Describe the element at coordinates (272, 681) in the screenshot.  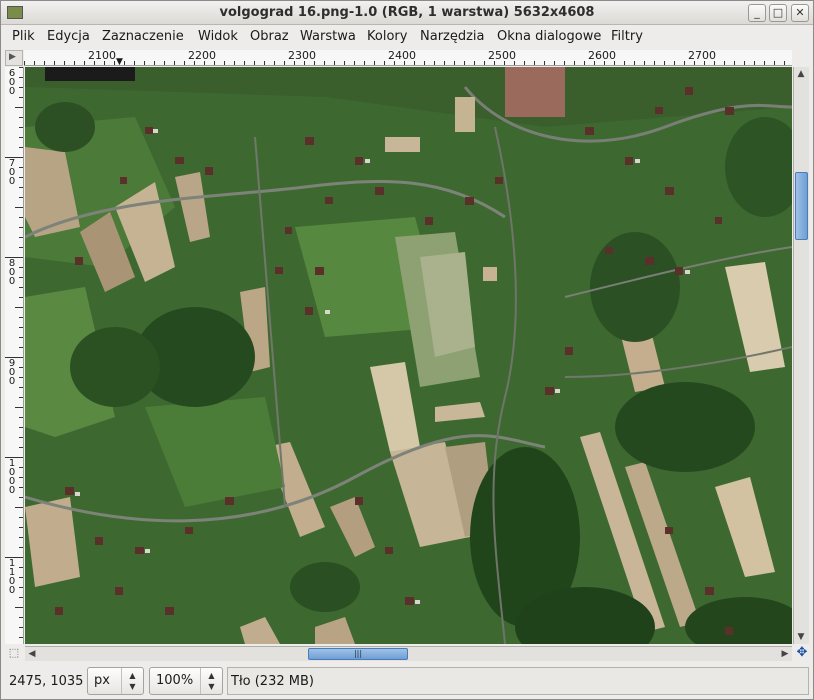
I see `status-message: Tło (232 MB)` at that location.